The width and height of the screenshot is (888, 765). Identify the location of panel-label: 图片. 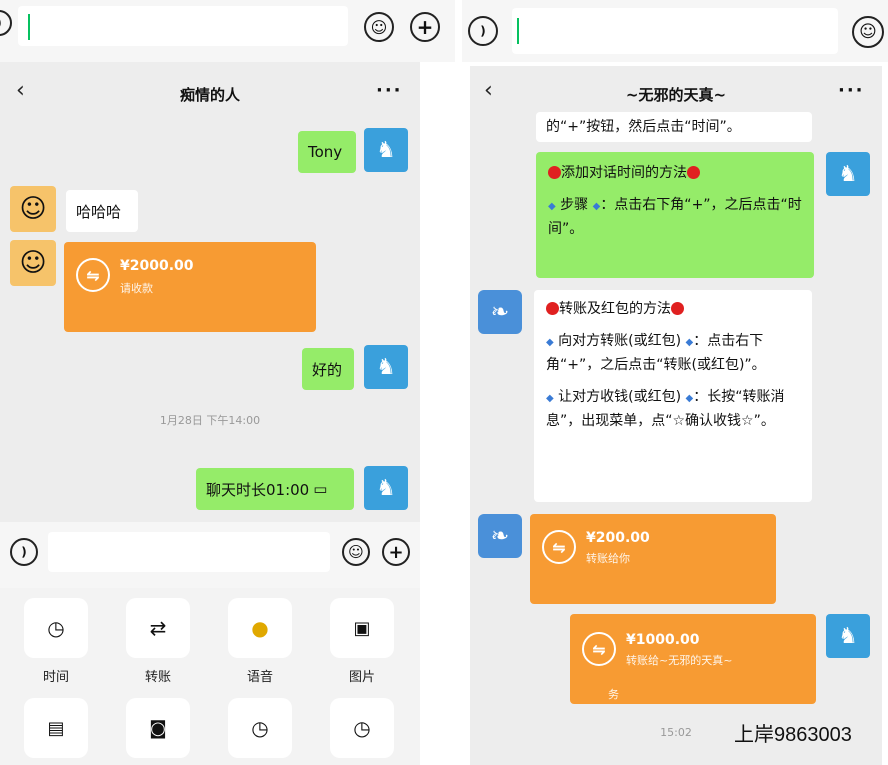
(361, 677).